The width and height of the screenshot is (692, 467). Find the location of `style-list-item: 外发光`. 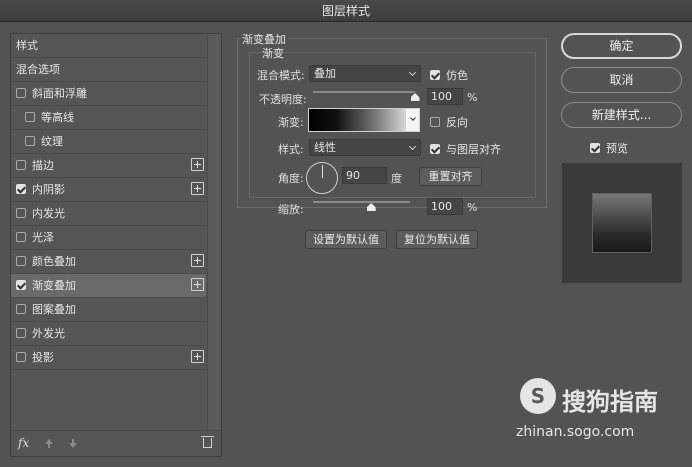

style-list-item: 外发光 is located at coordinates (108, 334).